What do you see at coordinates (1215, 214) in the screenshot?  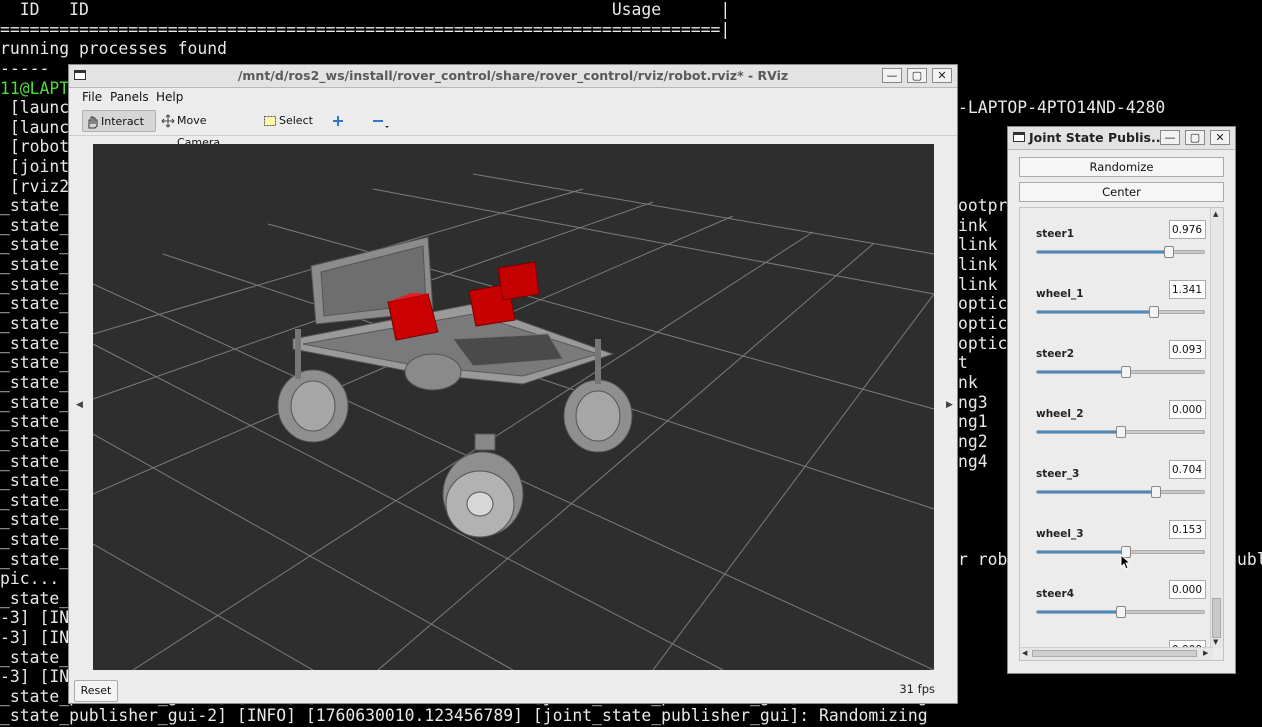 I see `scroll-up-icon: ▲` at bounding box center [1215, 214].